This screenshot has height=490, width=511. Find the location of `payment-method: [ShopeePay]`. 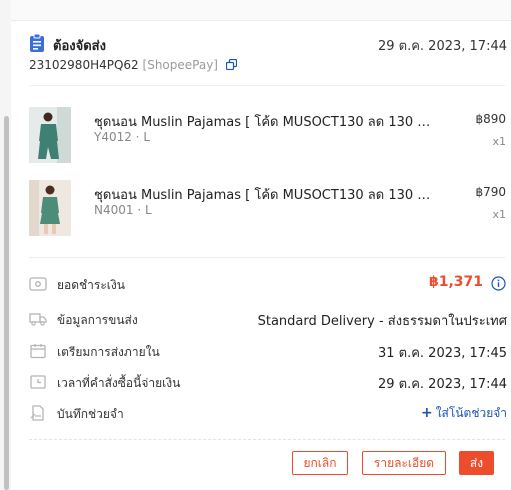

payment-method: [ShopeePay] is located at coordinates (180, 65).